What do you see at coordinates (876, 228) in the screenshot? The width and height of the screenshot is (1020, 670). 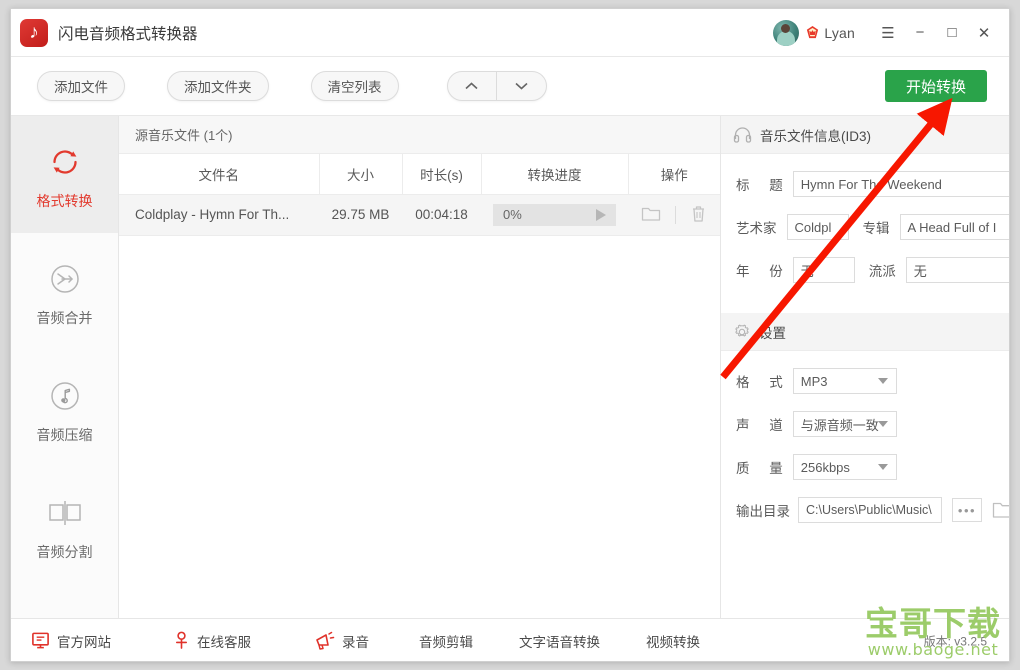 I see `album-label: 专辑` at bounding box center [876, 228].